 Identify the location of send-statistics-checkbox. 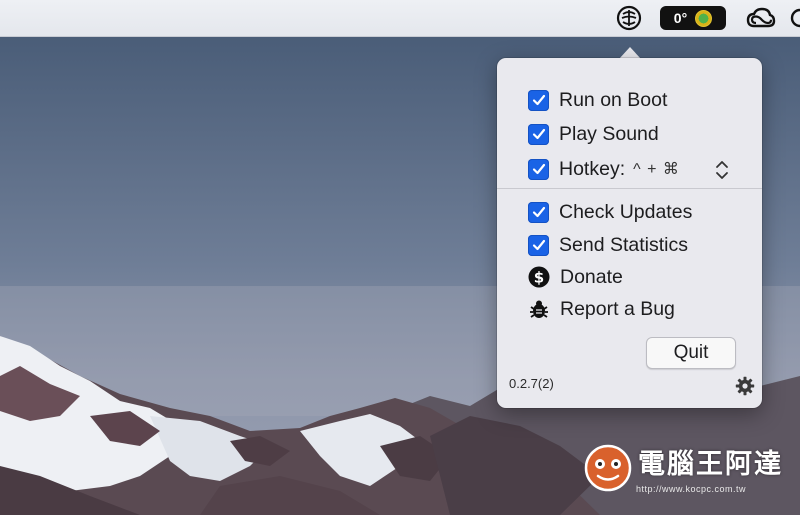
(538, 245).